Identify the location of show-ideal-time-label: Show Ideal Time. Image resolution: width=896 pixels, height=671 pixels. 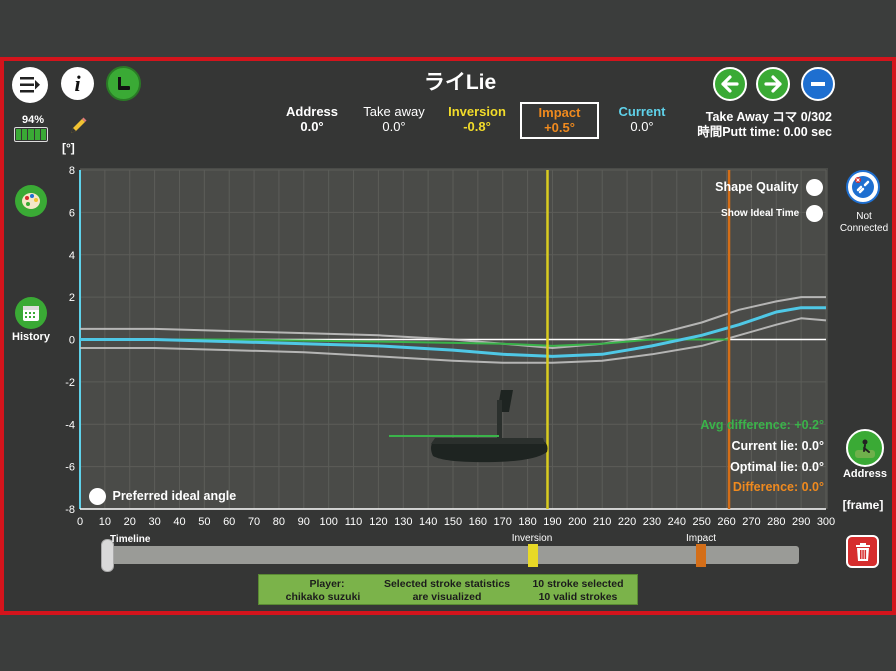
(760, 214).